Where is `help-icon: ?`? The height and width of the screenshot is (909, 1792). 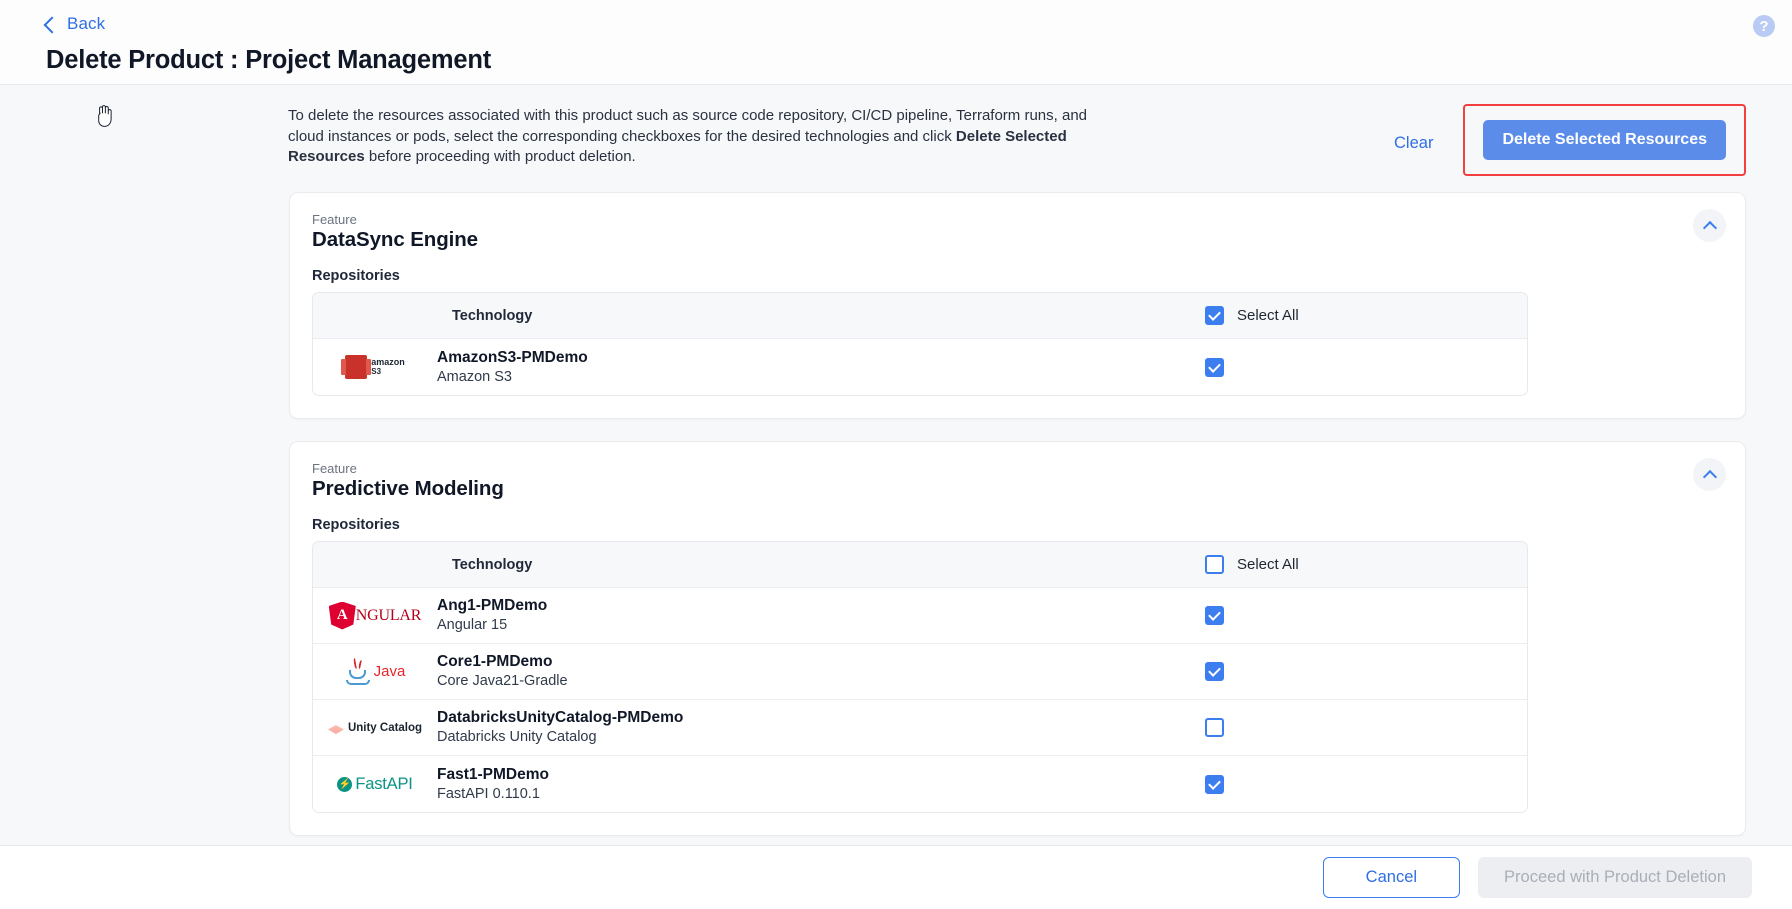
help-icon: ? is located at coordinates (1764, 26).